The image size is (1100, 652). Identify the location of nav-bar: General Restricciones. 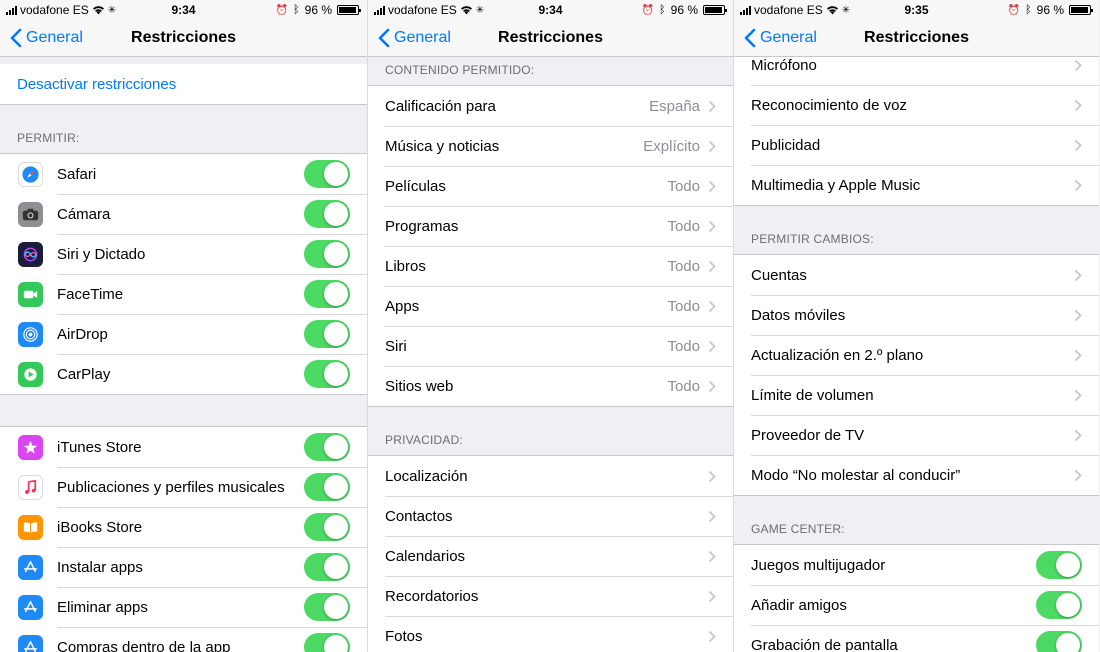
(916, 38).